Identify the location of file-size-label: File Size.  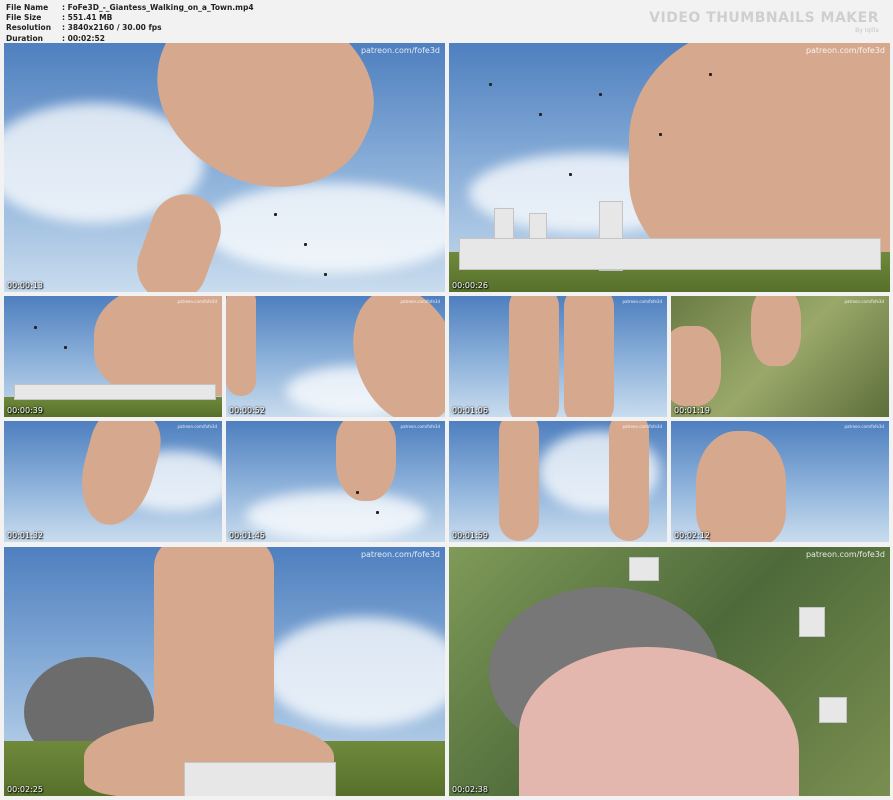
(24, 18).